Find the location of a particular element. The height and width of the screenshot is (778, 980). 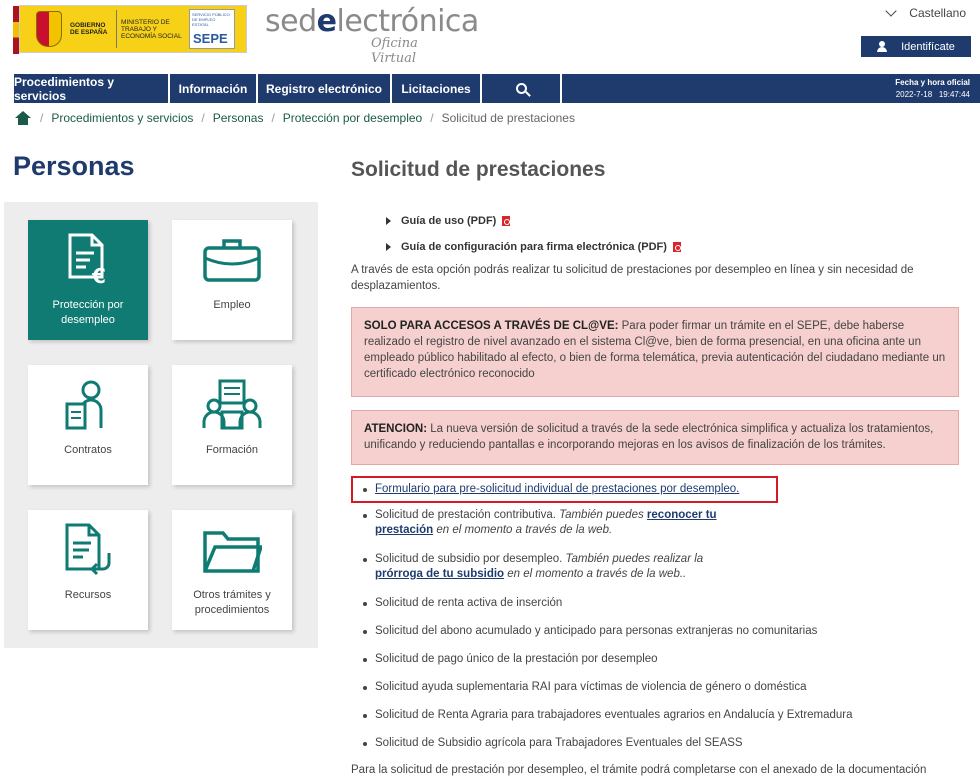

document-return-icon is located at coordinates (88, 550).